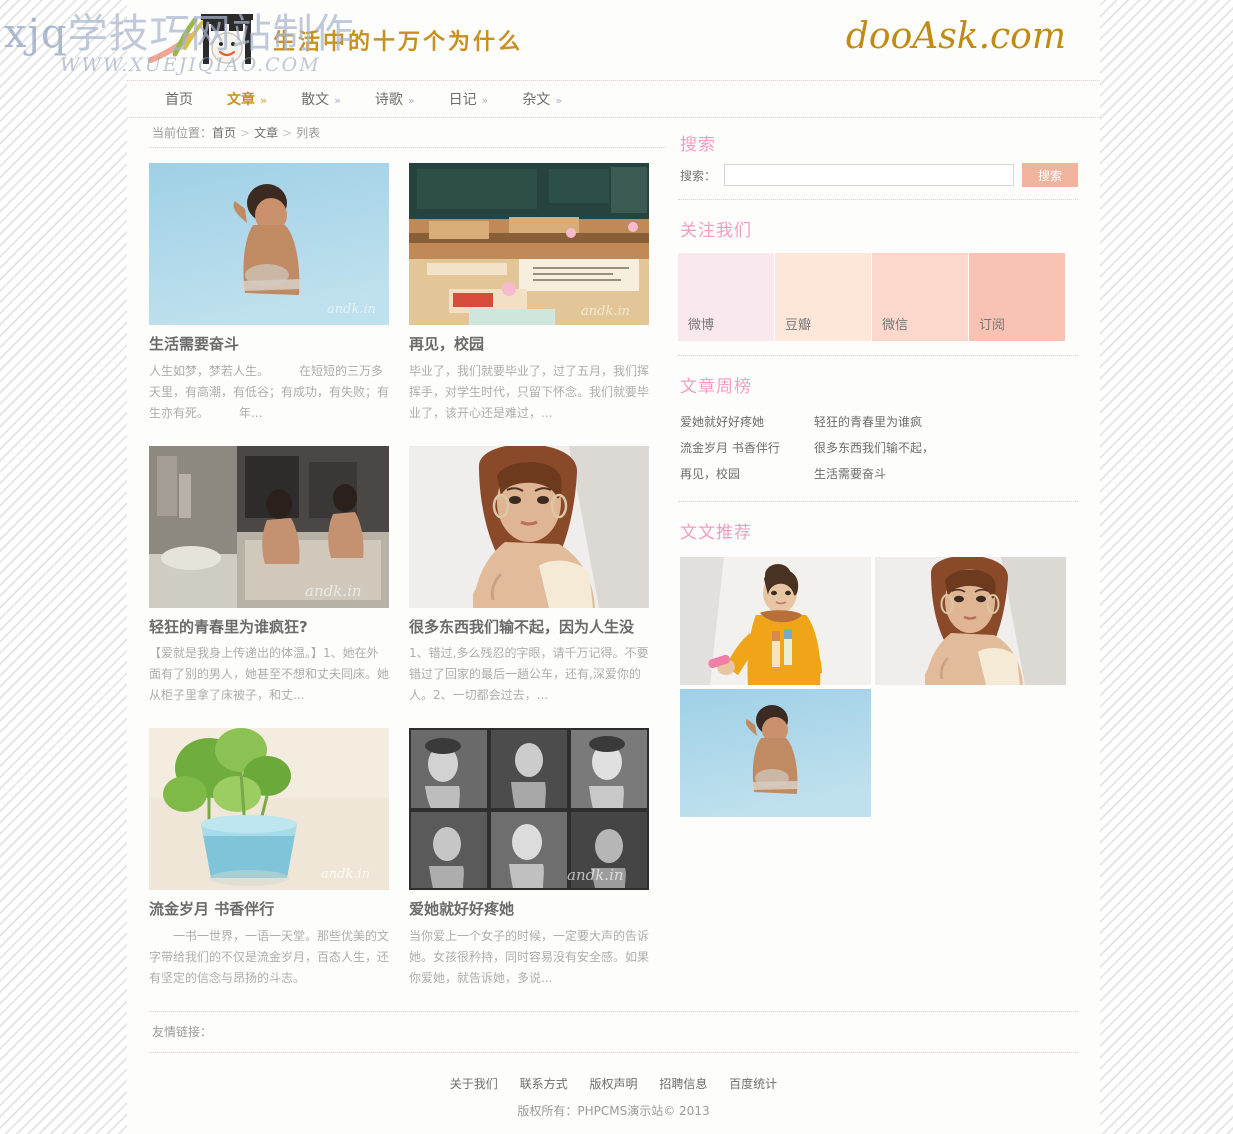  I want to click on nav-item-label: 散文, so click(315, 100).